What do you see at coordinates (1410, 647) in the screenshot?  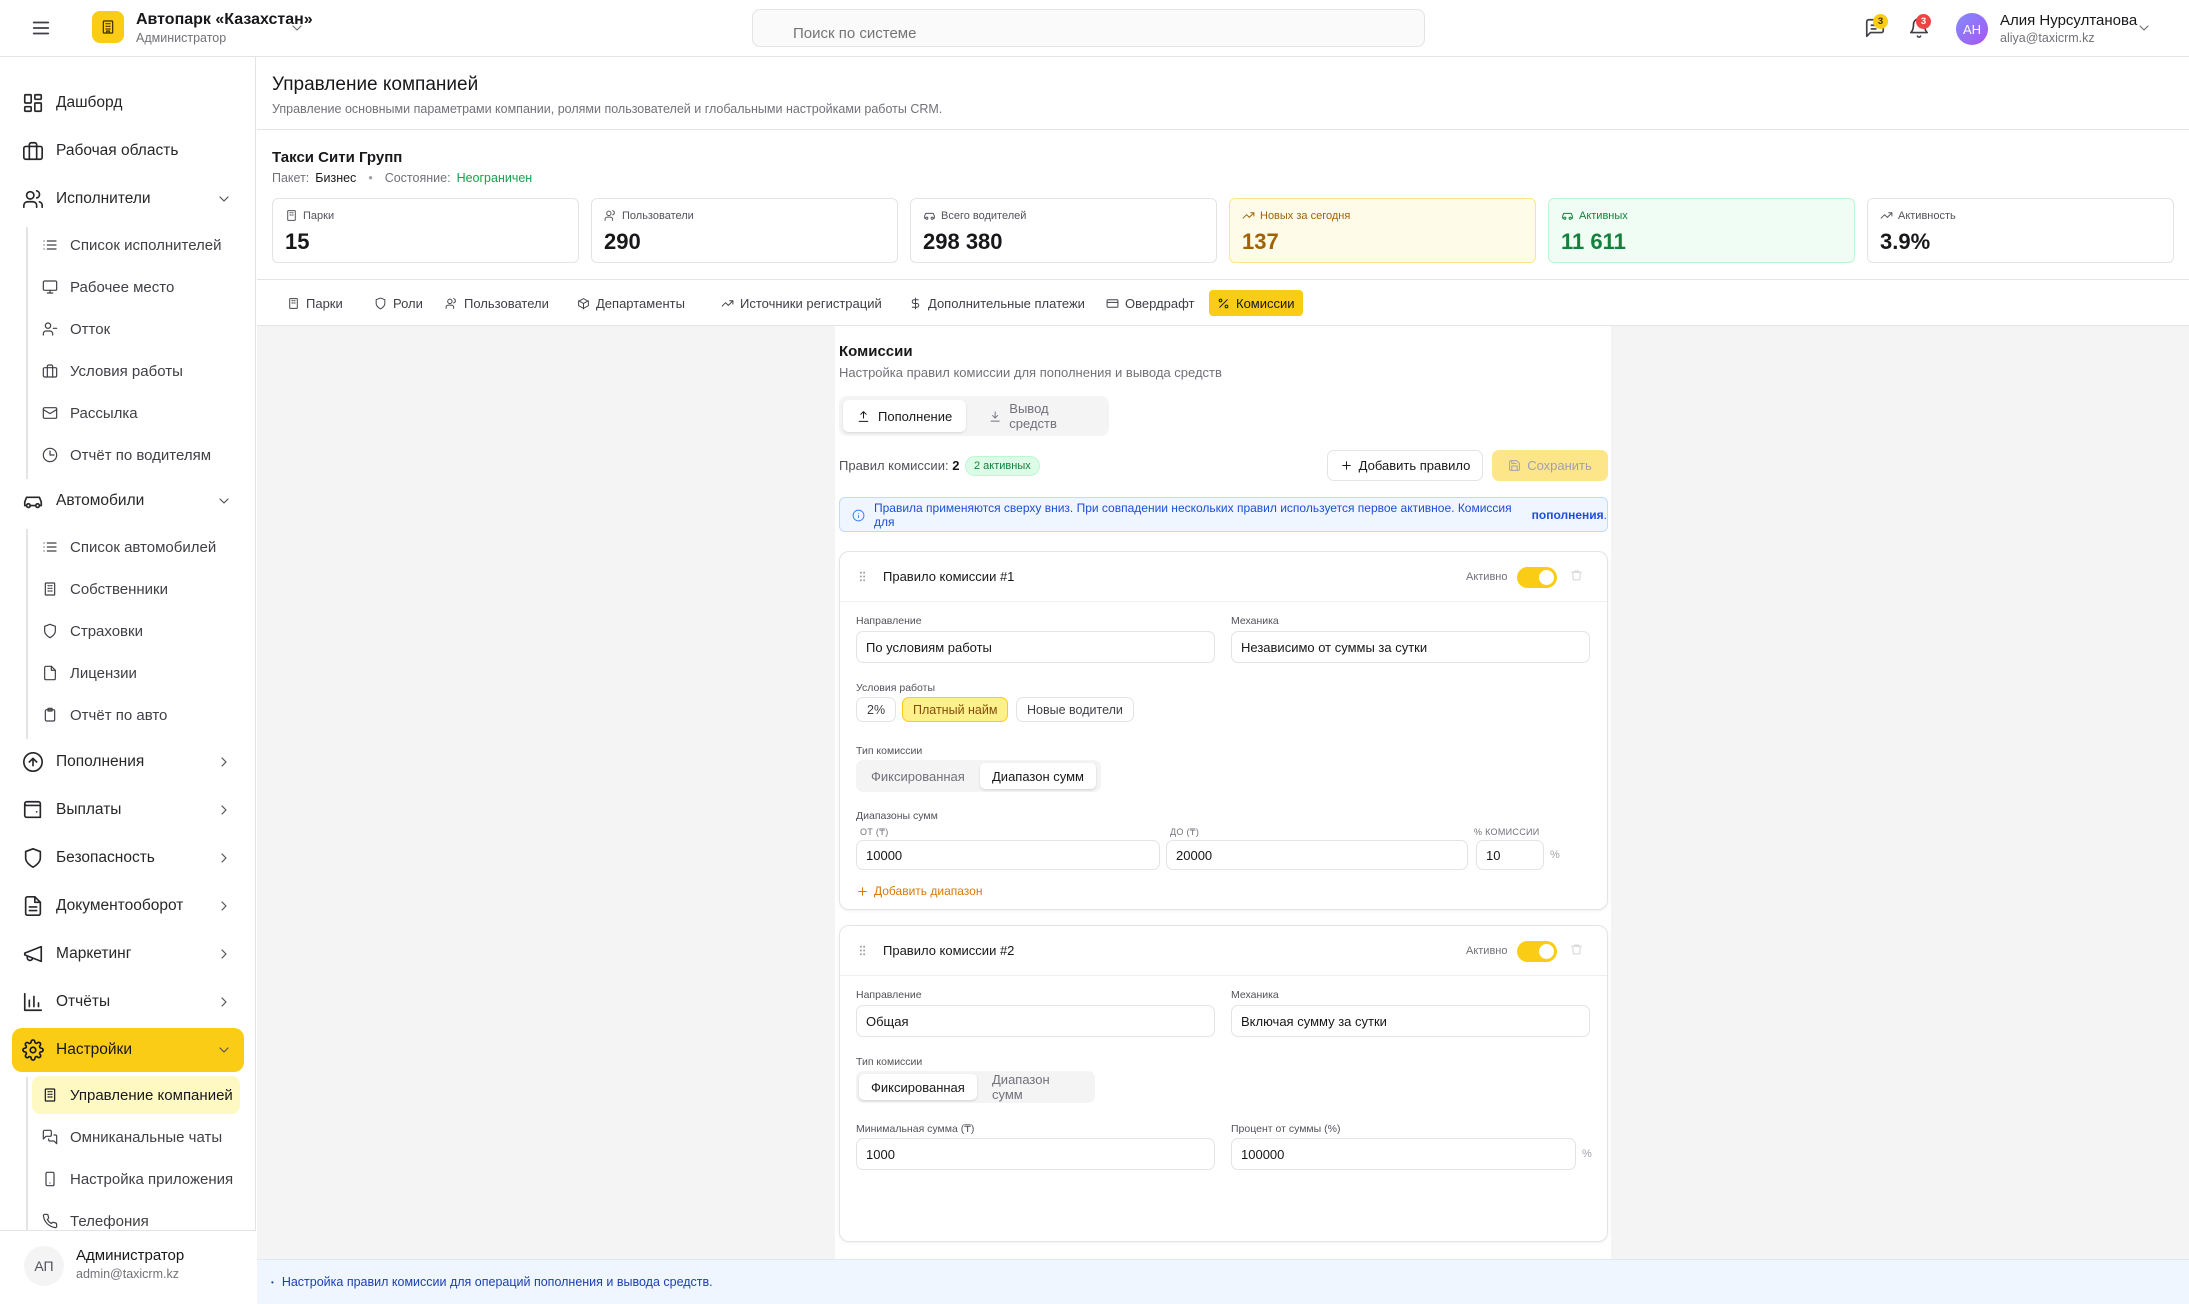 I see `mechanics-select: Независимо от суммы за сутки` at bounding box center [1410, 647].